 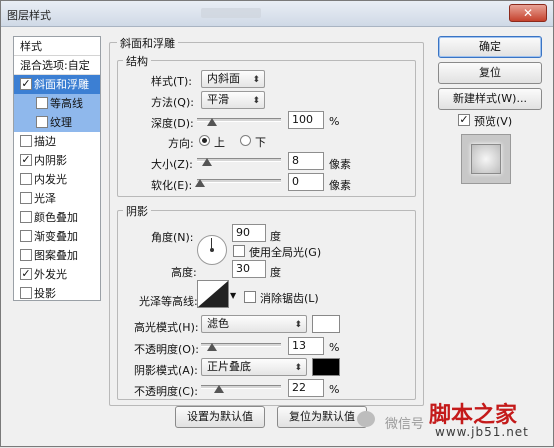 What do you see at coordinates (340, 164) in the screenshot?
I see `size-unit: 像素` at bounding box center [340, 164].